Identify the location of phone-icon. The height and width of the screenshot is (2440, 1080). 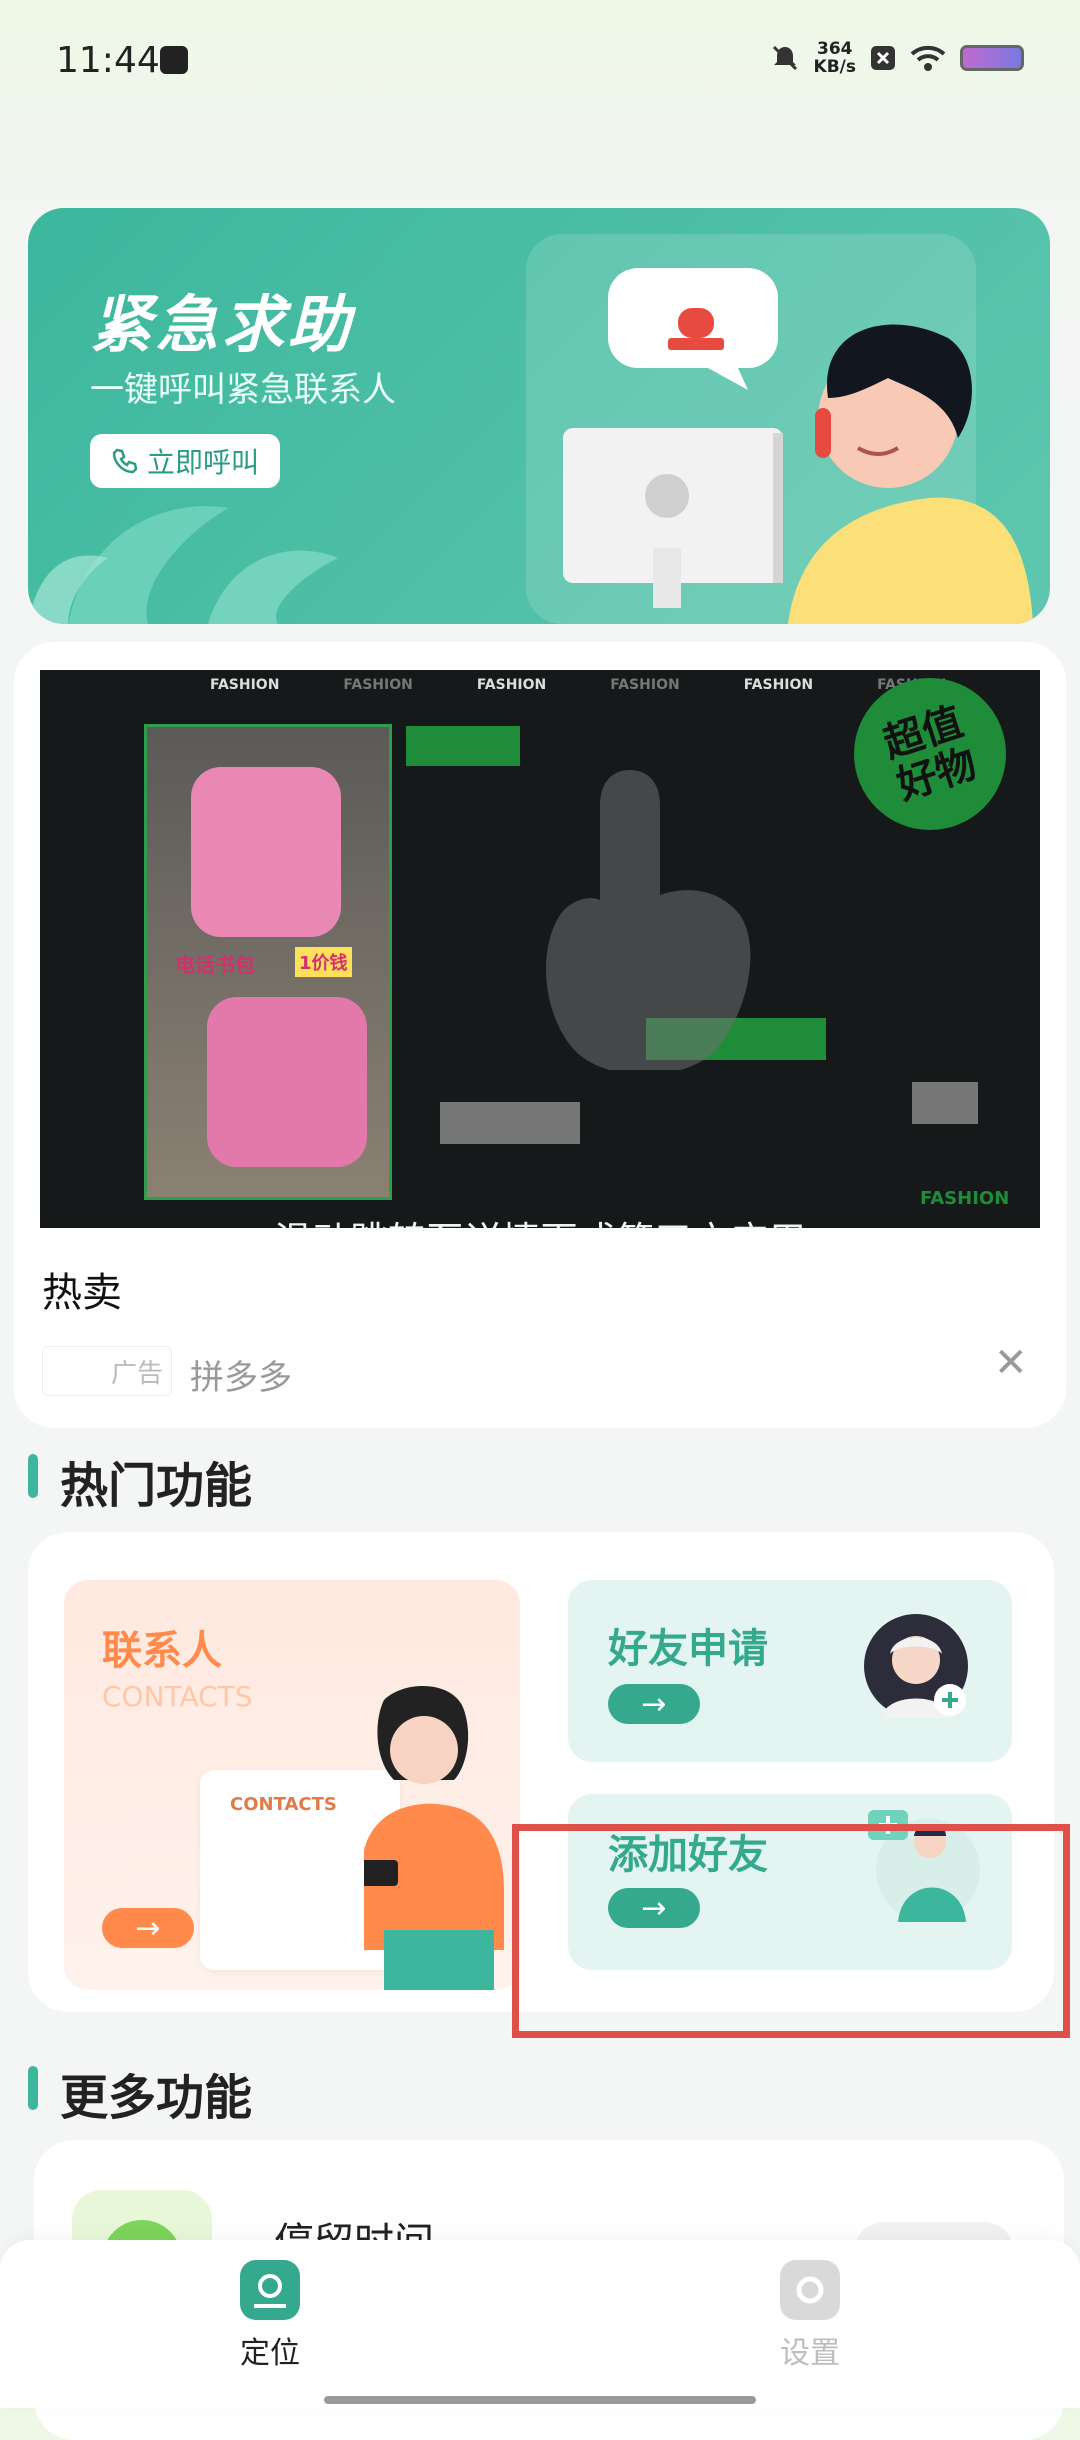
(125, 461).